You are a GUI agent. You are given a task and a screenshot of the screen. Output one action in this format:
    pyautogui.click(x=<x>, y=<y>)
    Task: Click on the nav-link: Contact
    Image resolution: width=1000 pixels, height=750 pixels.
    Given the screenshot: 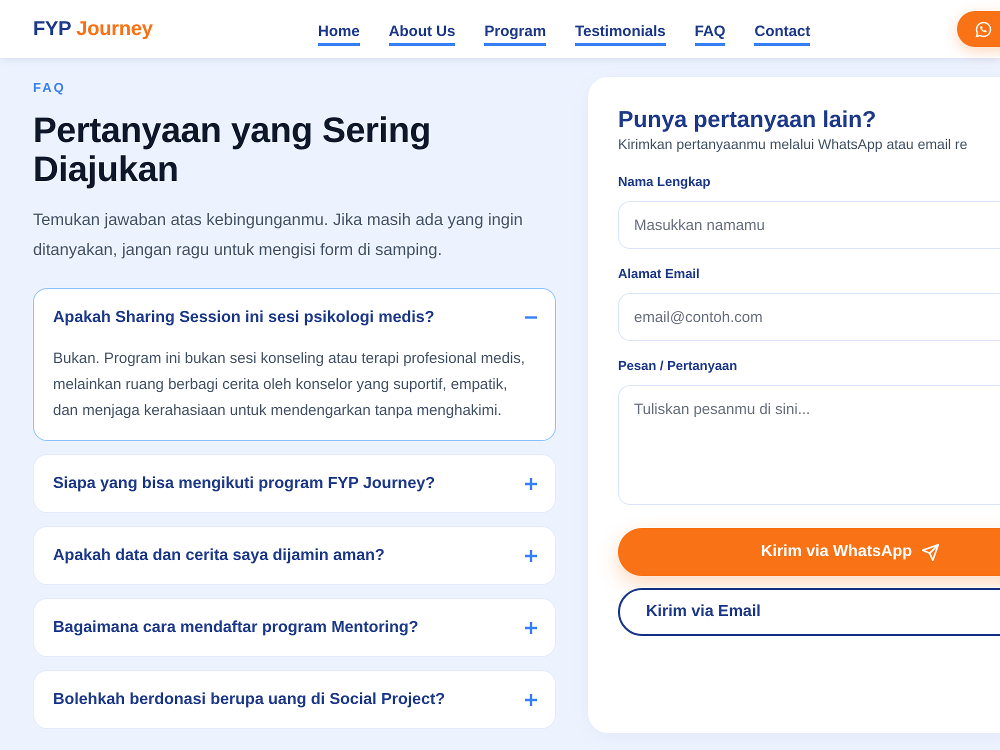 What is the action you would take?
    pyautogui.click(x=782, y=32)
    